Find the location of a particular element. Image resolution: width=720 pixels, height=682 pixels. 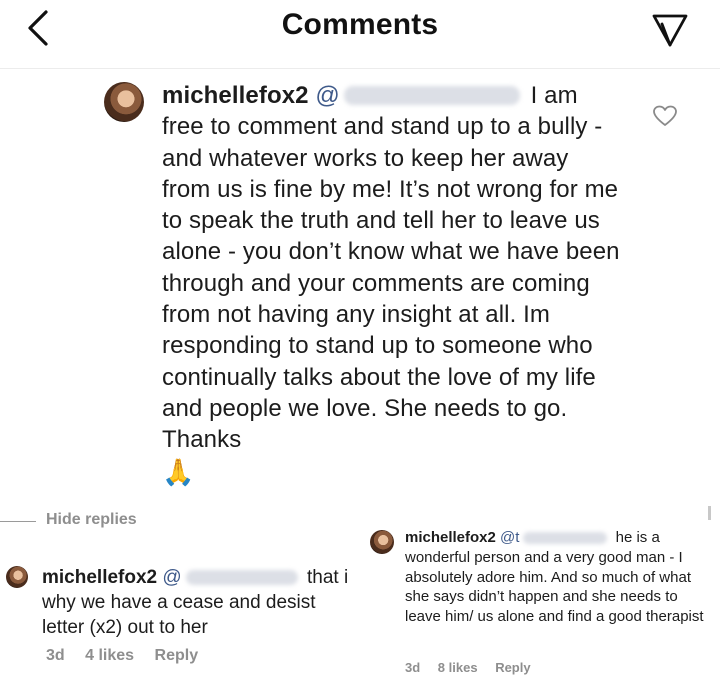

reply-text-start: that i is located at coordinates (327, 577).